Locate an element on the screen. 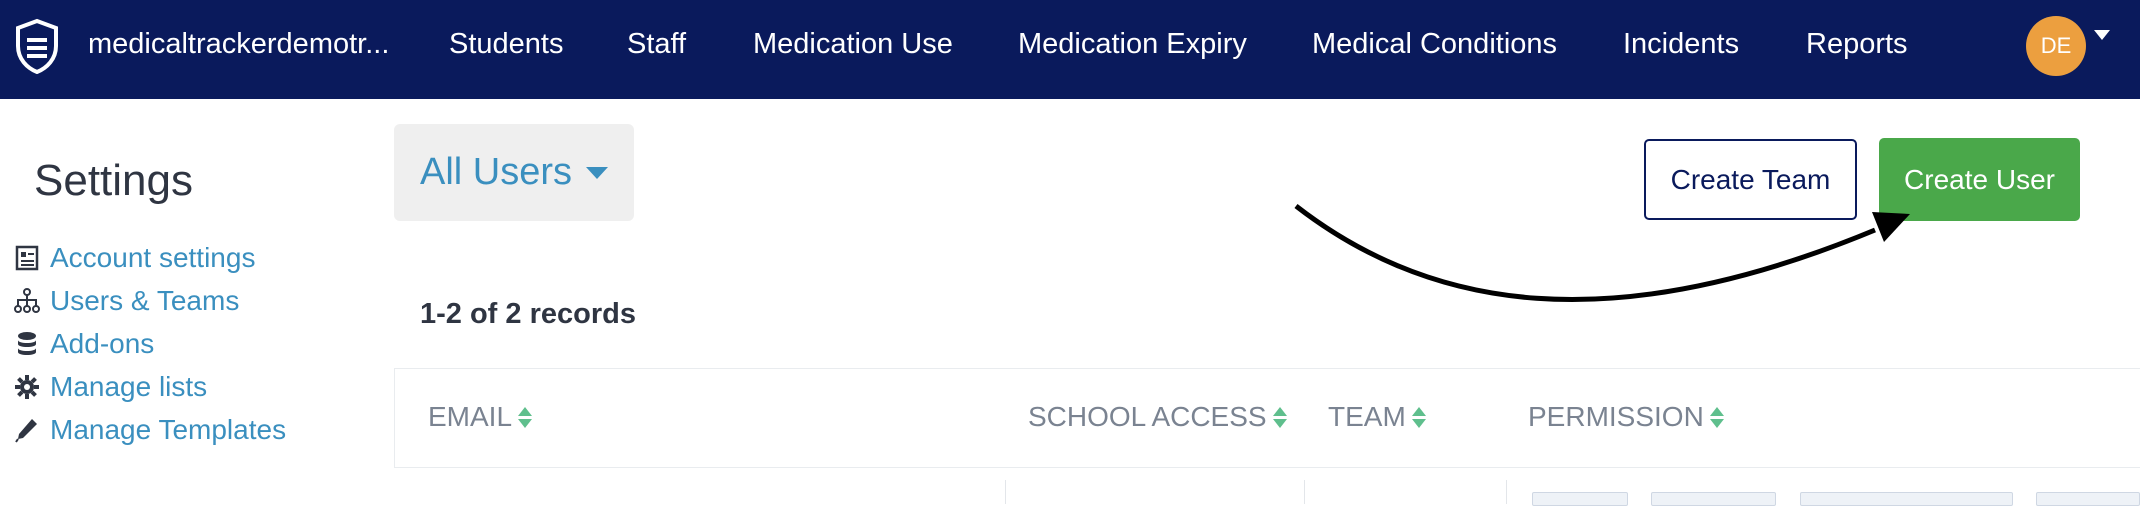 The height and width of the screenshot is (506, 2140). column-header-school-access: SCHOOL ACCESS is located at coordinates (1157, 417).